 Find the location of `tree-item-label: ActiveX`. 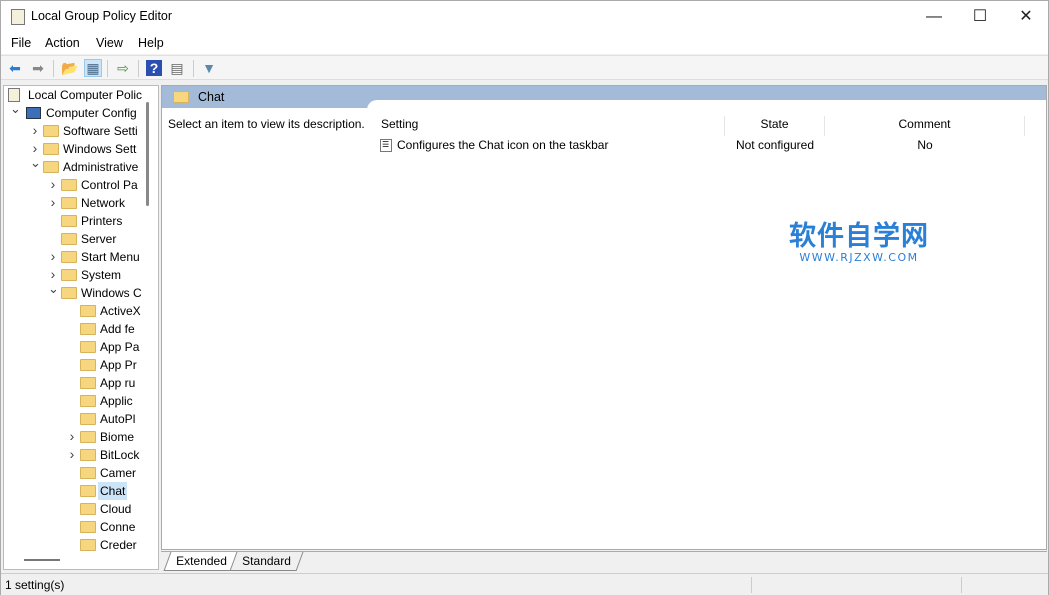

tree-item-label: ActiveX is located at coordinates (120, 311).